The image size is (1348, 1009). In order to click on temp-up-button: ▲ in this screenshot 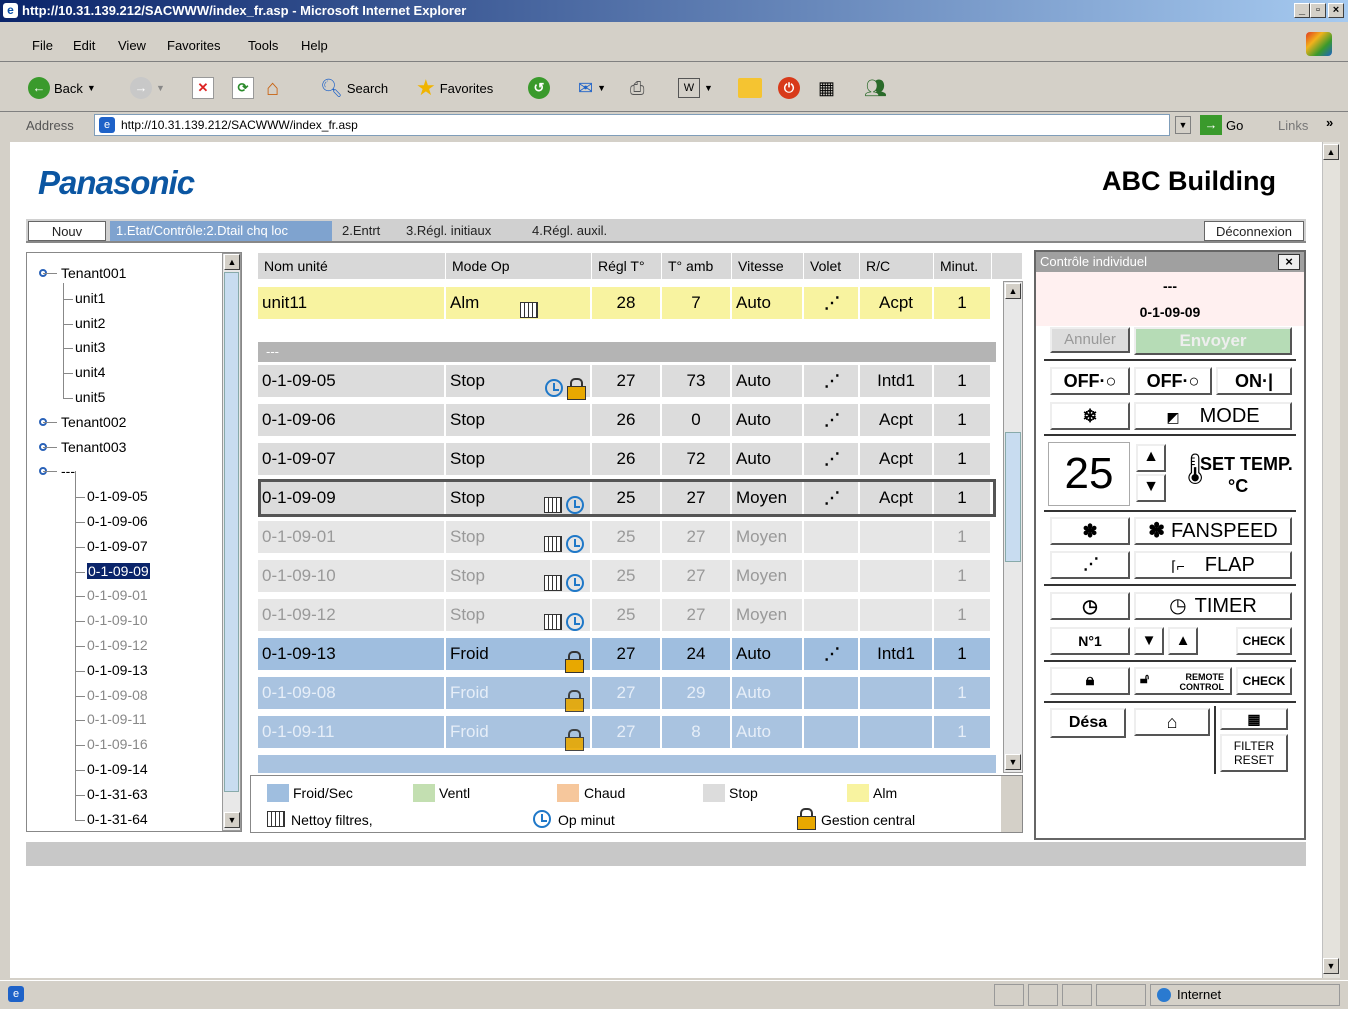, I will do `click(1151, 458)`.